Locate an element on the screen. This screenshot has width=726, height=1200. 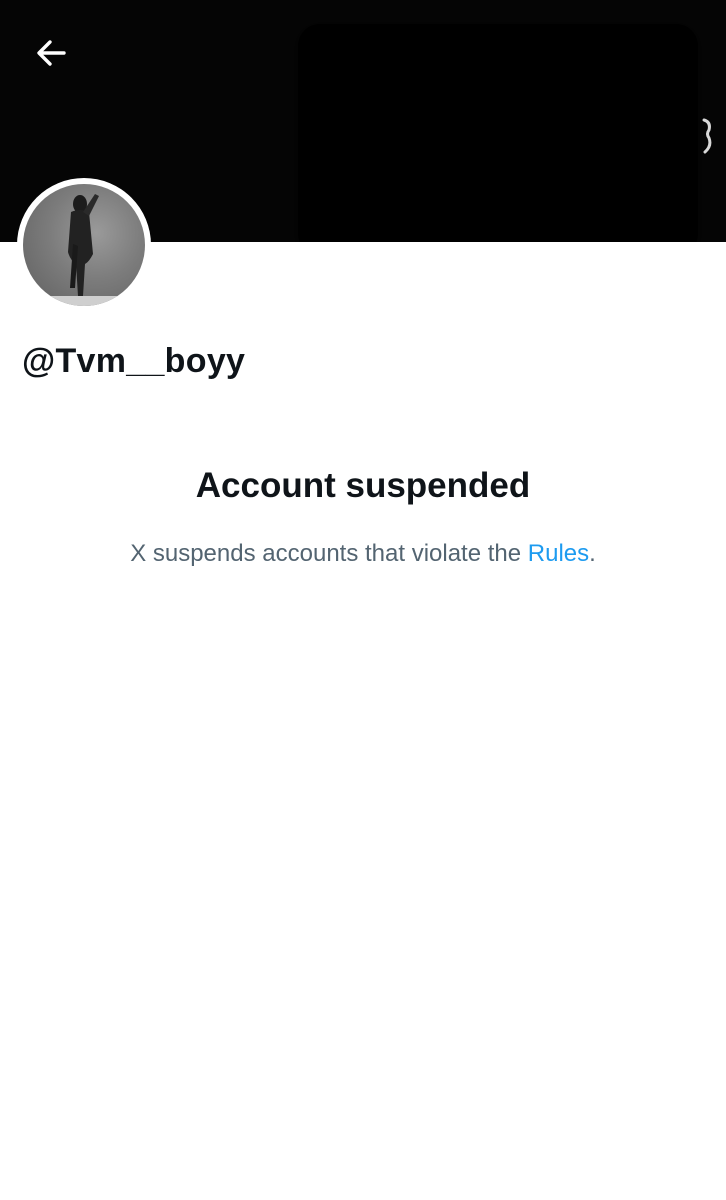
suspended-title: Account suspended is located at coordinates (363, 485).